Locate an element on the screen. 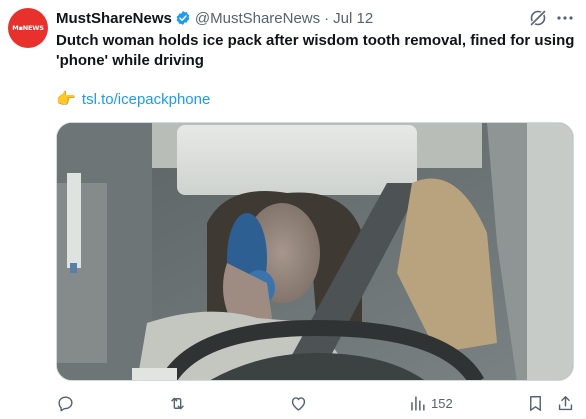 The height and width of the screenshot is (419, 586). avatar-logo-text: M▪NEWS is located at coordinates (28, 28).